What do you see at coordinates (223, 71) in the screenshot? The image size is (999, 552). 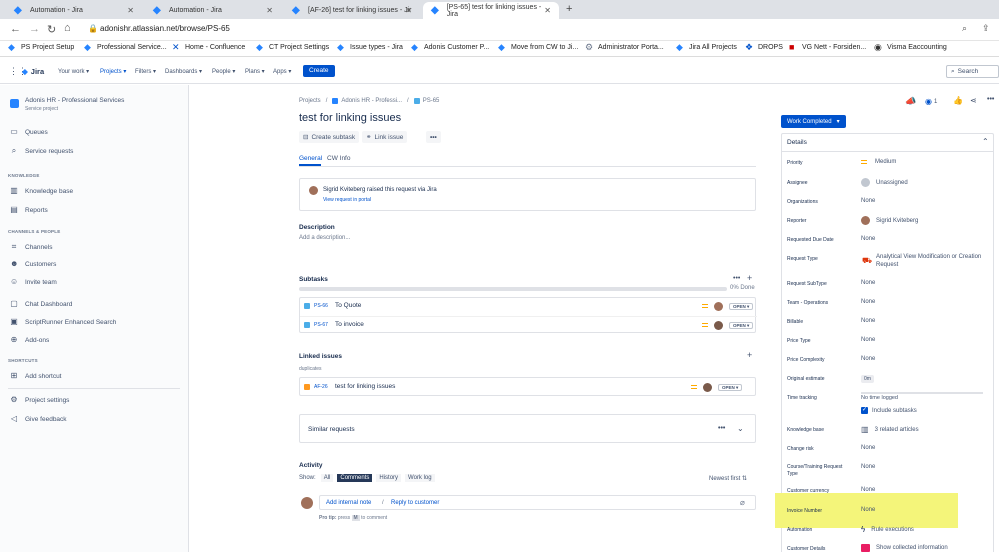 I see `nav-people: People ▾` at bounding box center [223, 71].